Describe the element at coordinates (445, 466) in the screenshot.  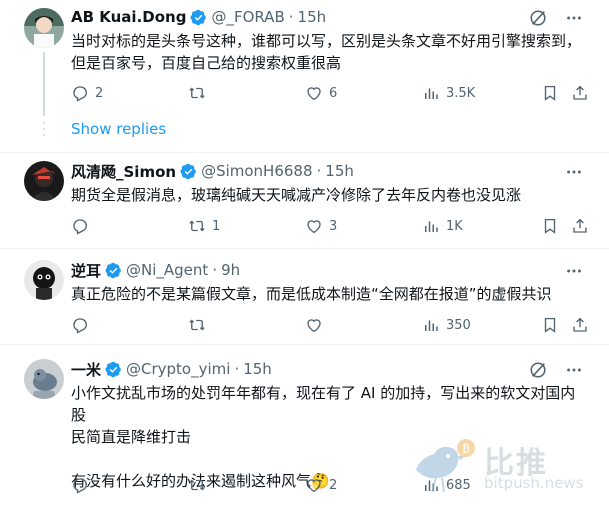
I see `bird-logo-icon: ₿` at that location.